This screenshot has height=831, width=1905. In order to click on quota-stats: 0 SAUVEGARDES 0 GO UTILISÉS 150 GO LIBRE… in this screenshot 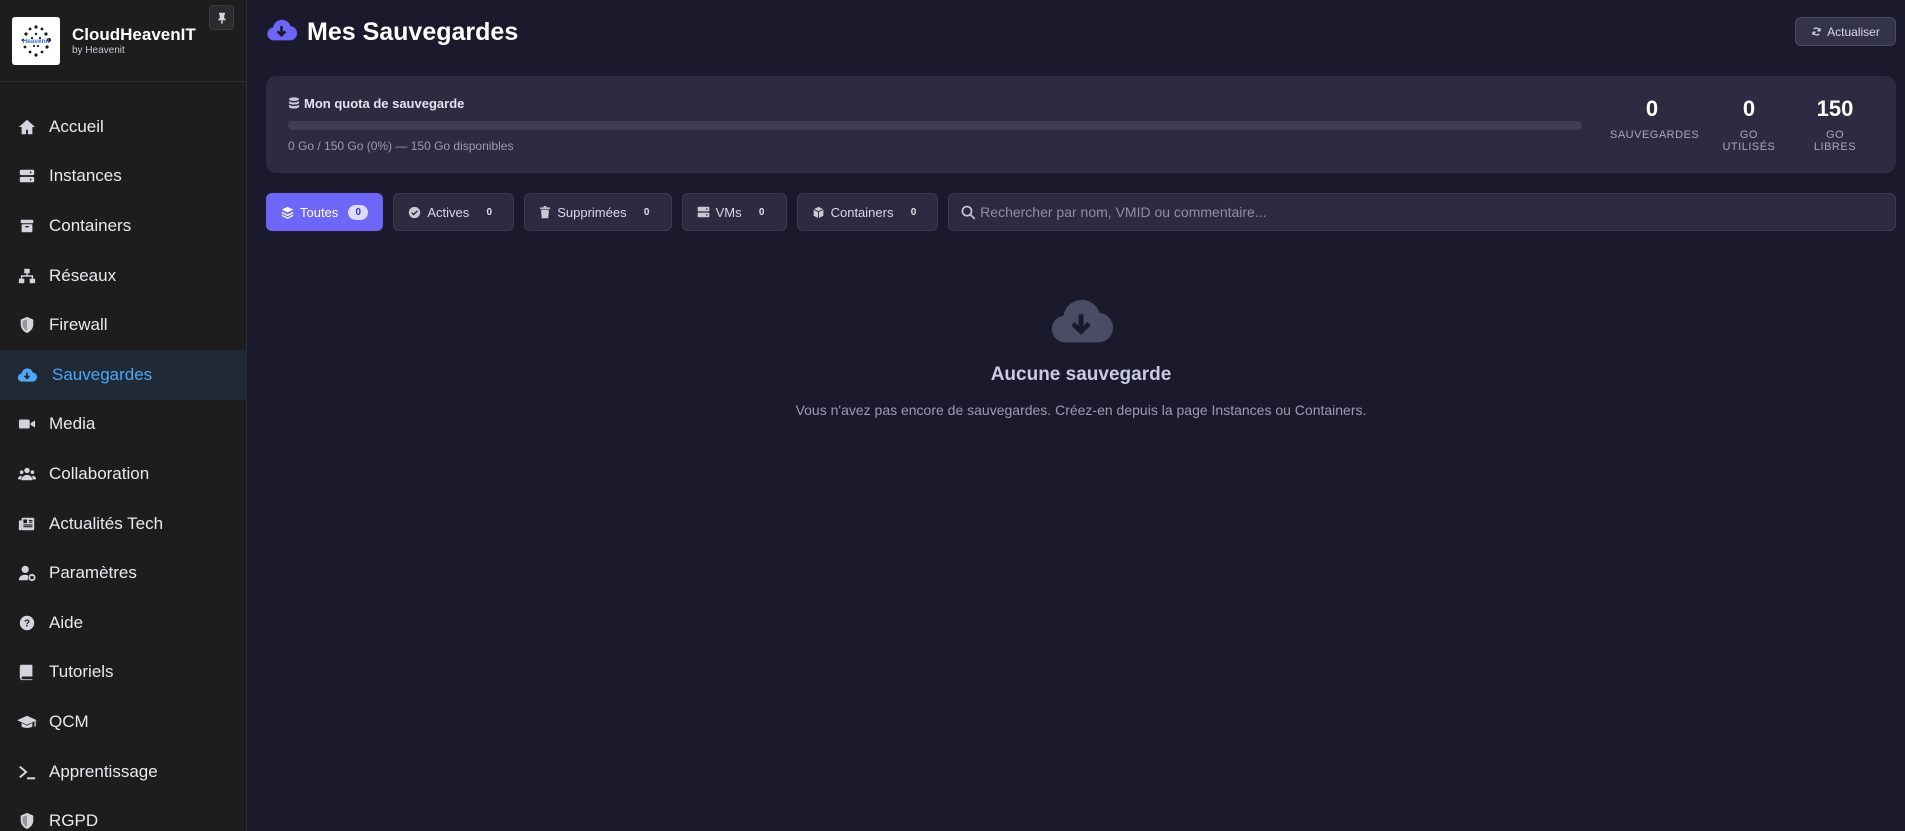, I will do `click(1738, 124)`.